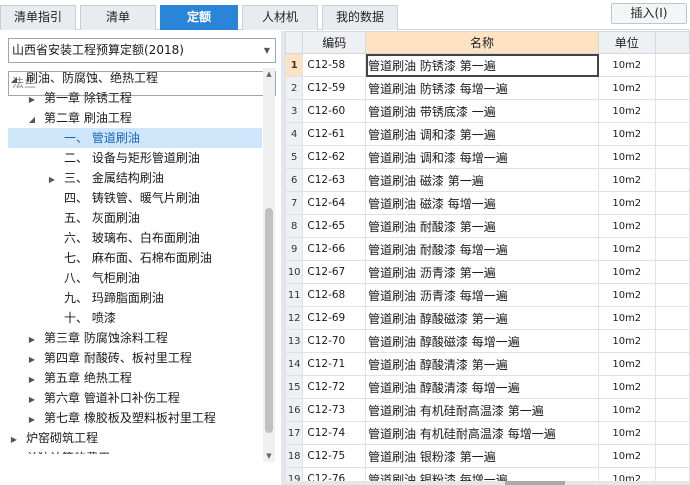 This screenshot has height=485, width=690. I want to click on name-cell: 管道刷油 防锈漆 每增一遍, so click(482, 88).